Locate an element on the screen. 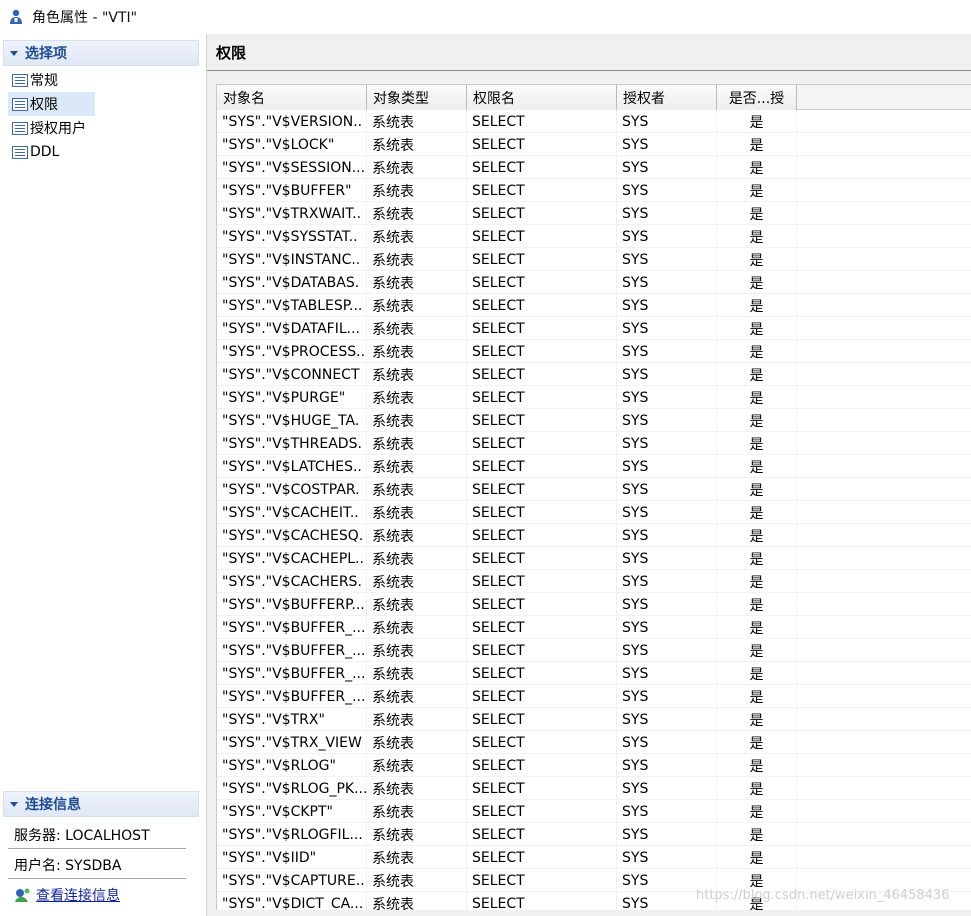  table-row: "SYS"."V$TRX_VIEW 系统表 SELECT SYS 是 is located at coordinates (594, 742).